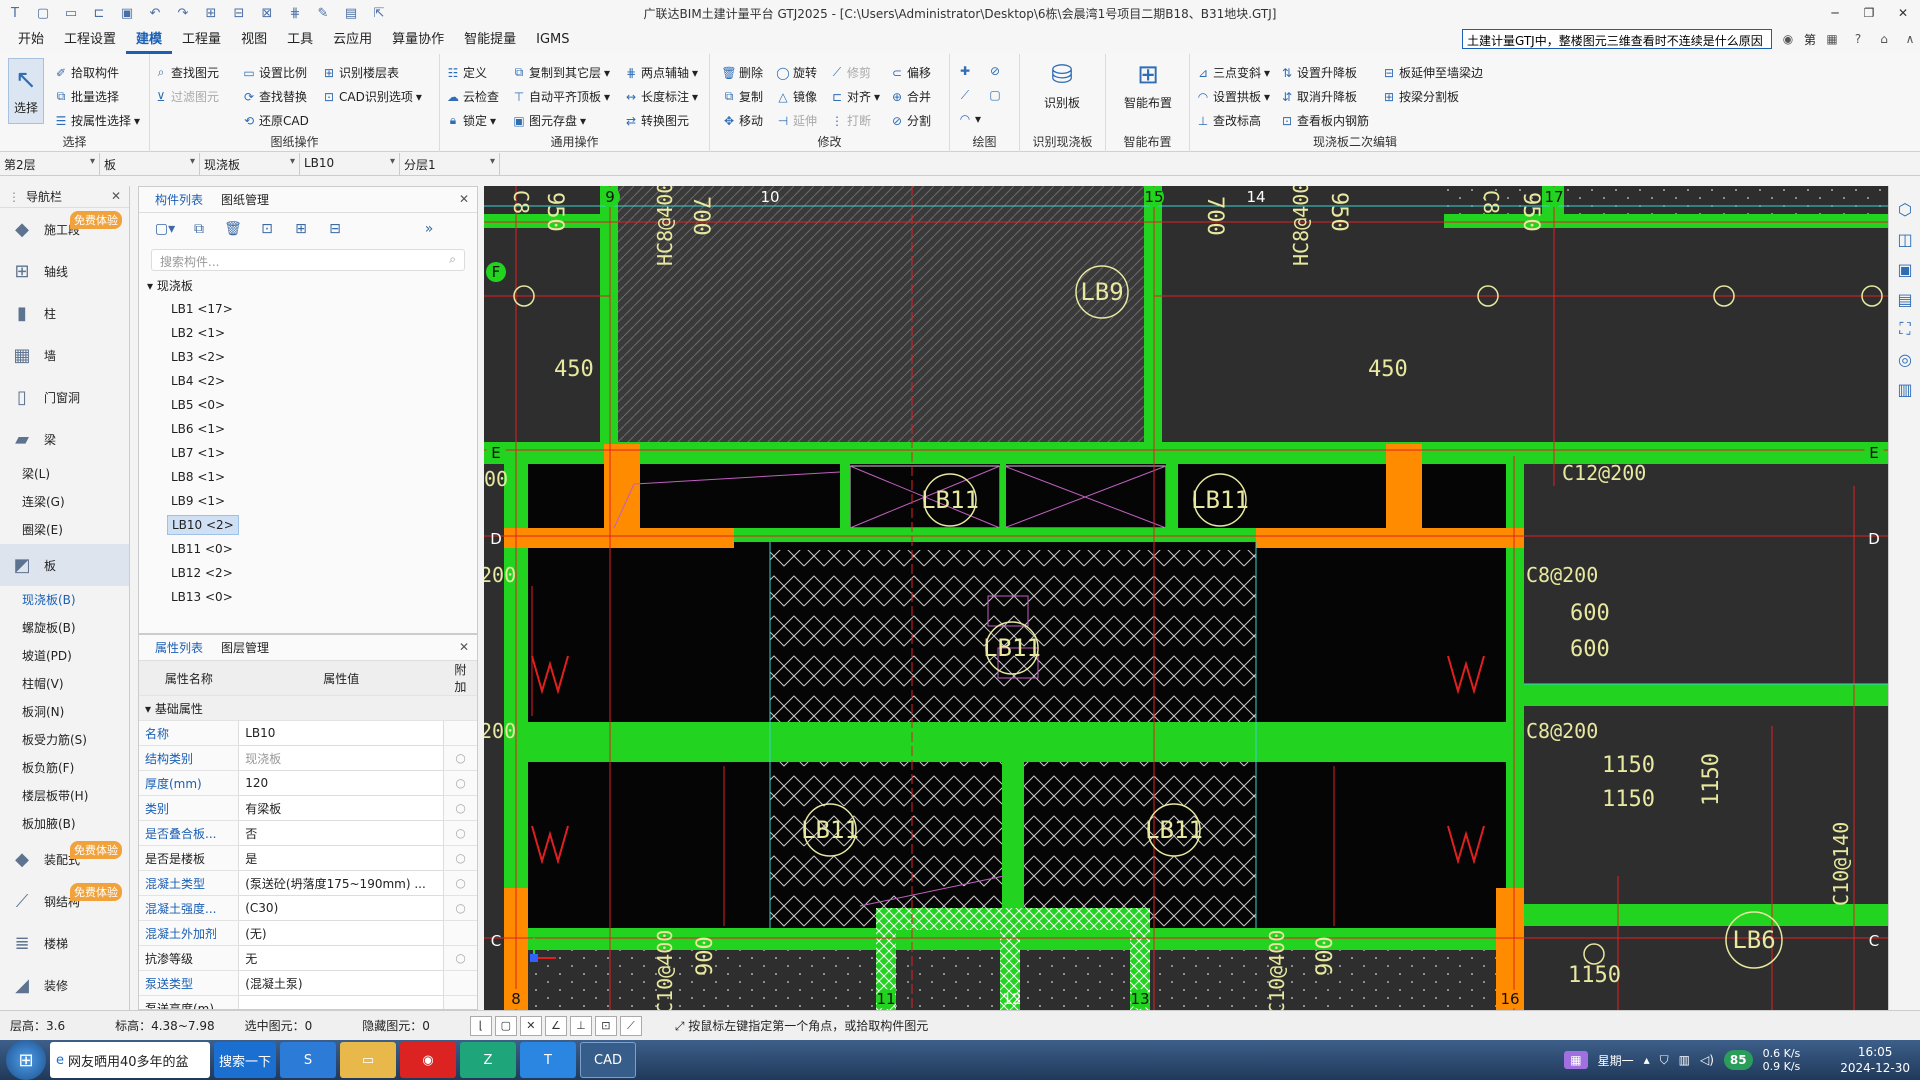  I want to click on minimize-icon: ─, so click(1835, 13).